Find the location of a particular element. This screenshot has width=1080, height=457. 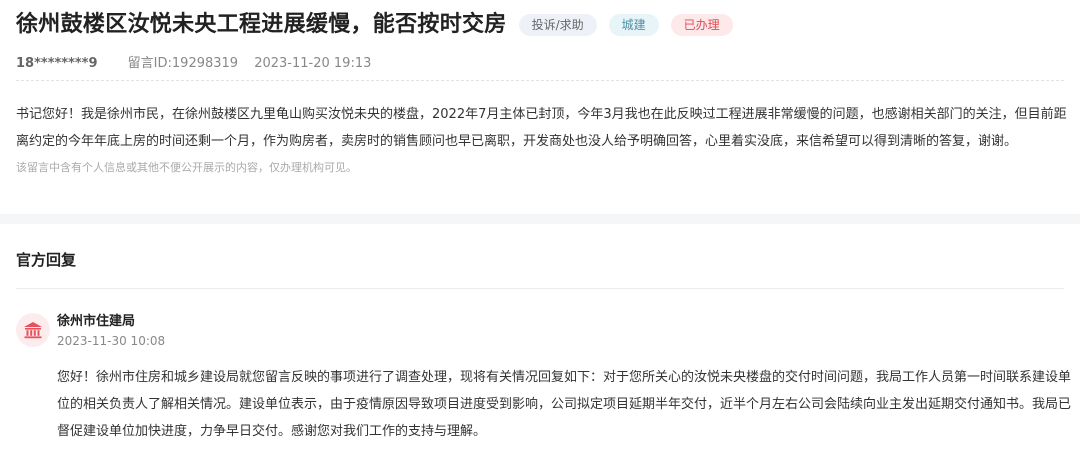

page-title: 徐州鼓楼区汝悦未央工程进展缓慢，能否按时交房 is located at coordinates (261, 24).